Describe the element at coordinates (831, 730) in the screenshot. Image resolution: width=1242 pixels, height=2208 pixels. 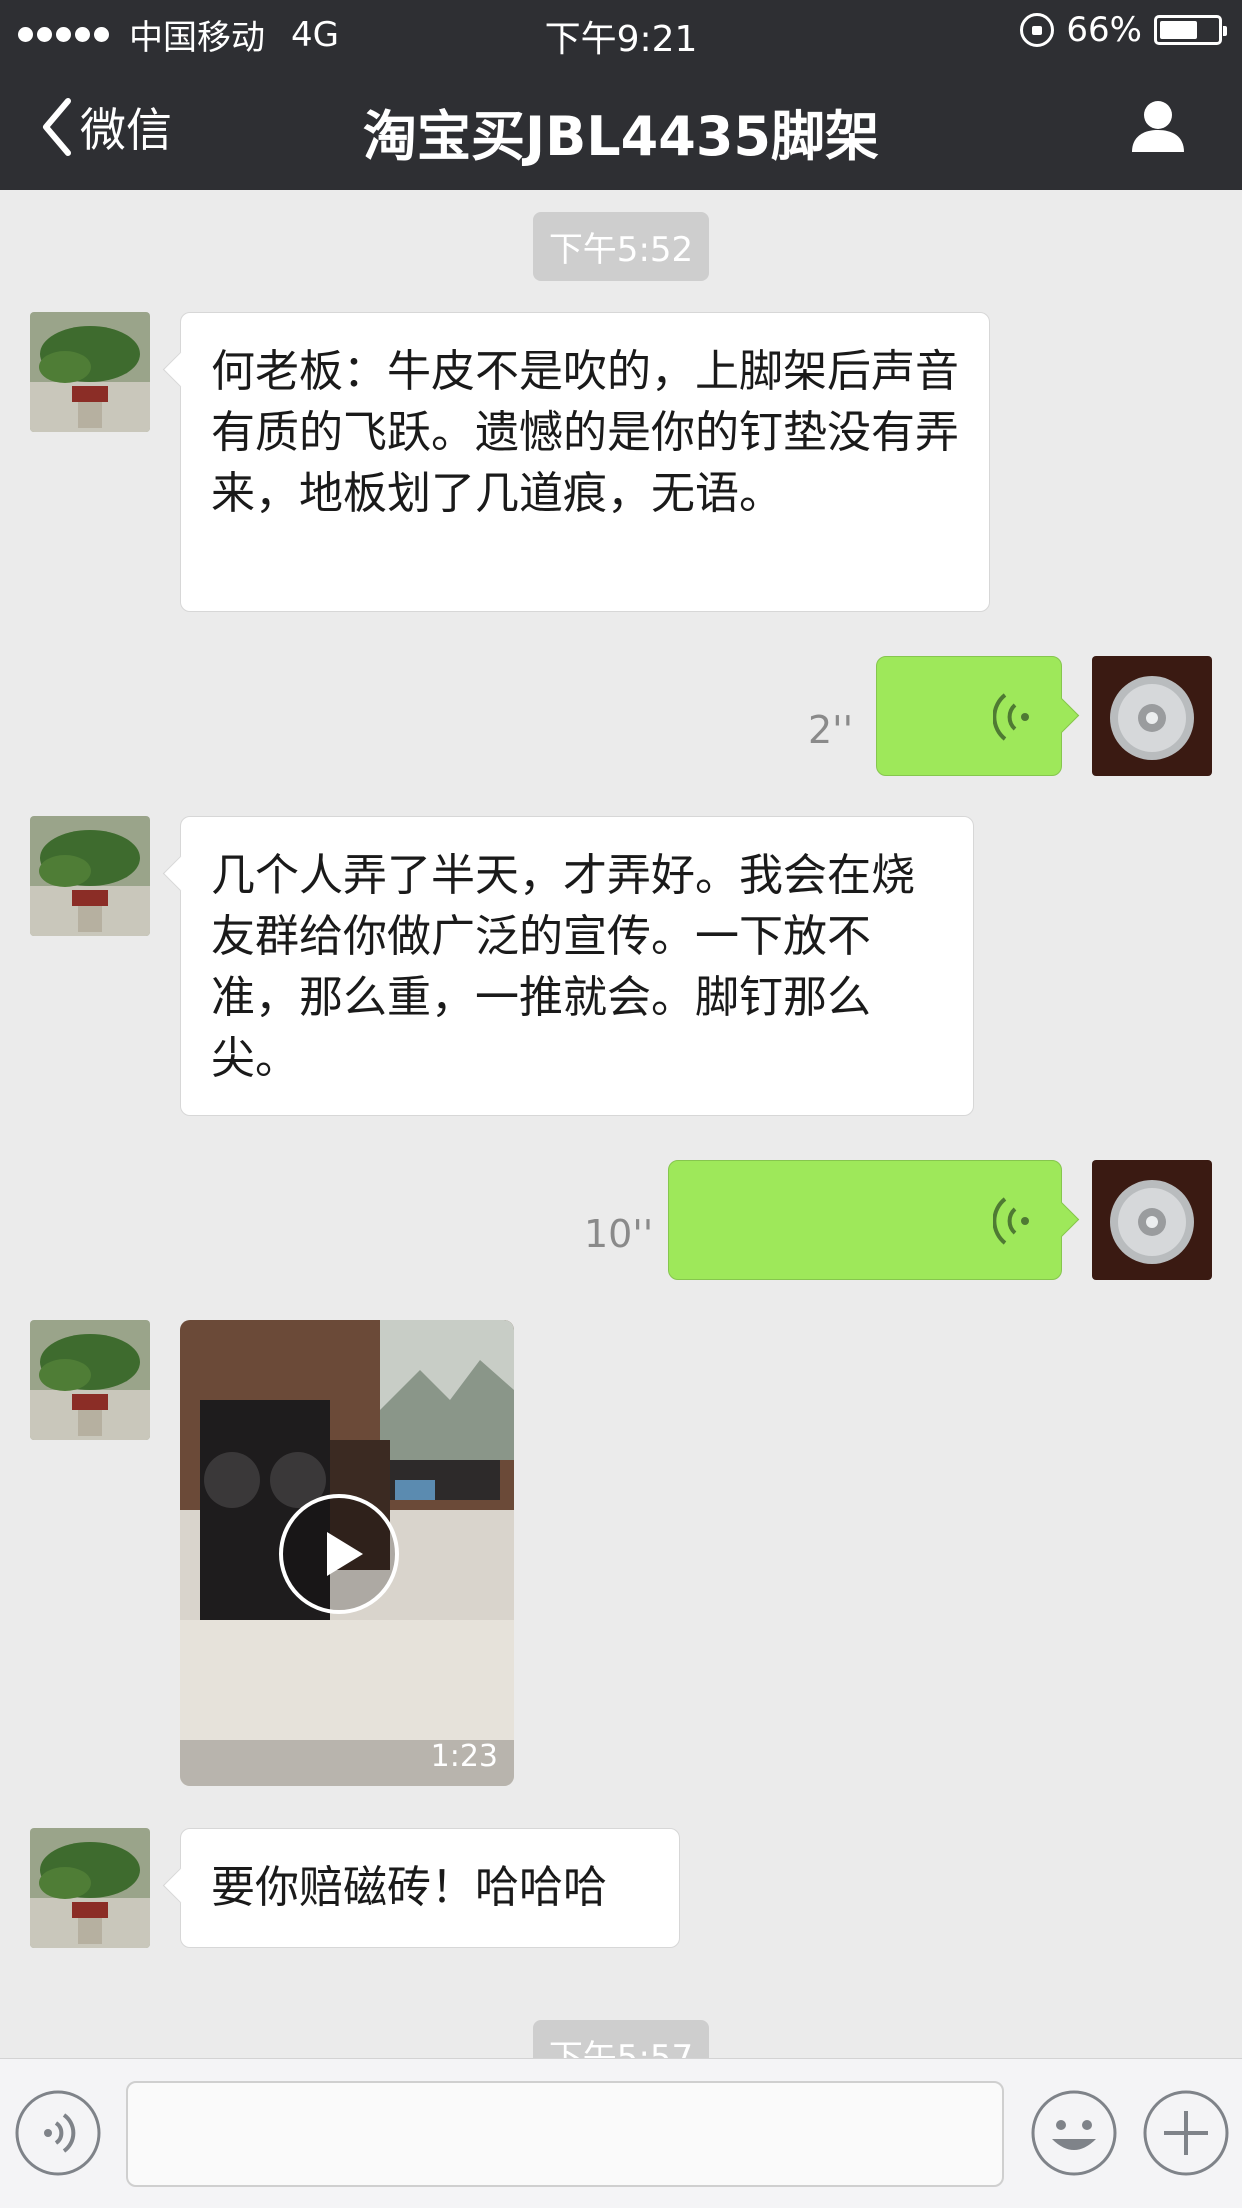
I see `voice-duration: 2''` at that location.